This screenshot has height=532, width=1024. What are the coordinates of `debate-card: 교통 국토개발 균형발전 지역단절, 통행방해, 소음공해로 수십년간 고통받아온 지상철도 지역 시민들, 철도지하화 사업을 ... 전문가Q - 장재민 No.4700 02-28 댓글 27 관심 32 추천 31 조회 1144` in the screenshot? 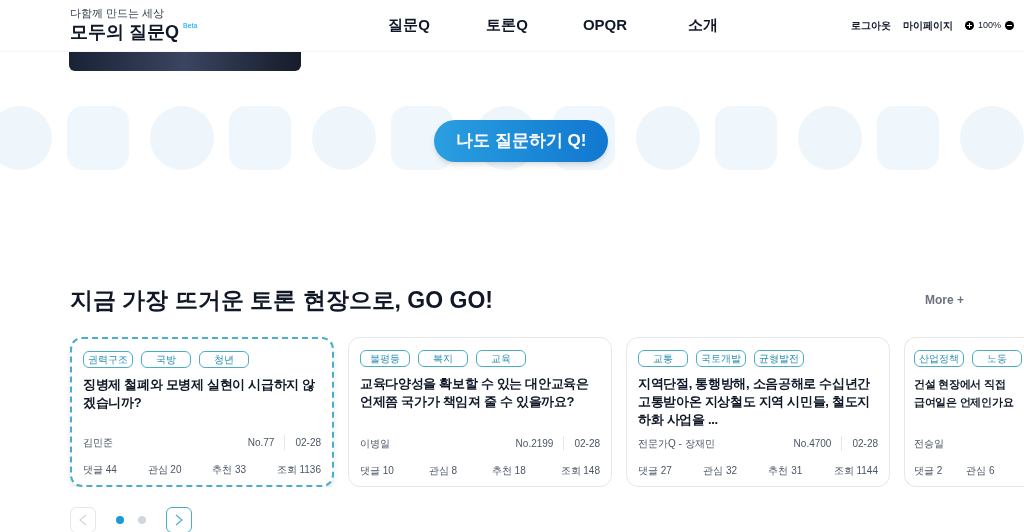 It's located at (758, 411).